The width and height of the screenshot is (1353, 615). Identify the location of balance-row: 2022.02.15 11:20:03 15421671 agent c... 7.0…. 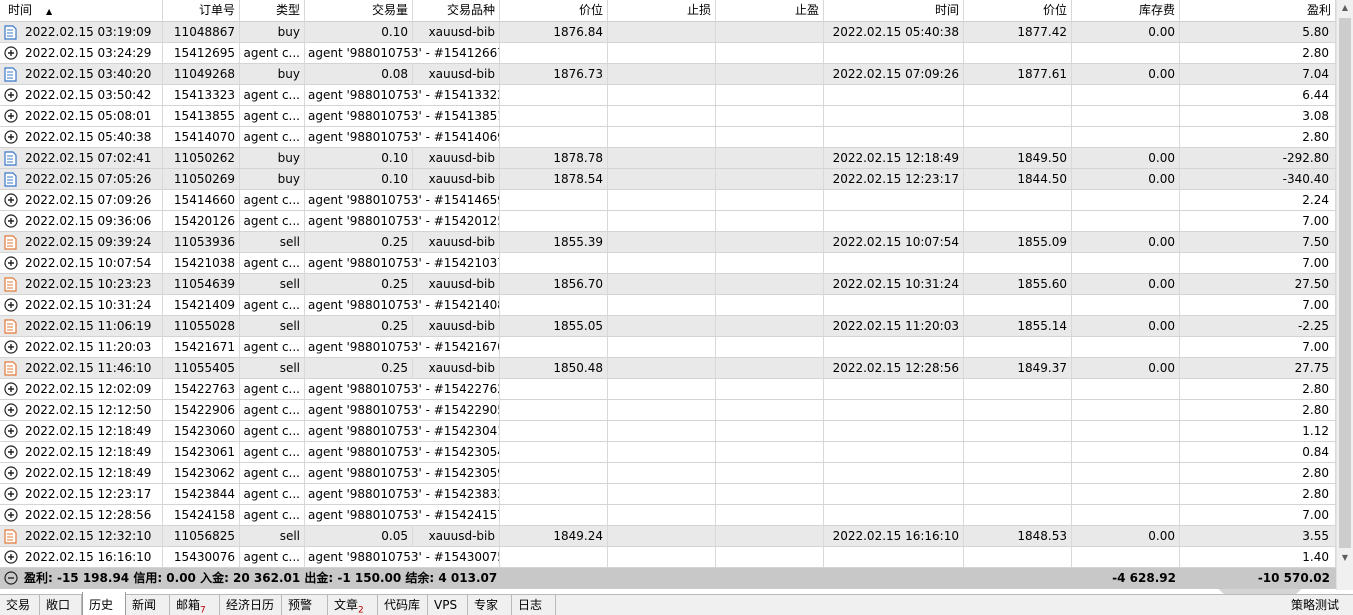
(668, 347).